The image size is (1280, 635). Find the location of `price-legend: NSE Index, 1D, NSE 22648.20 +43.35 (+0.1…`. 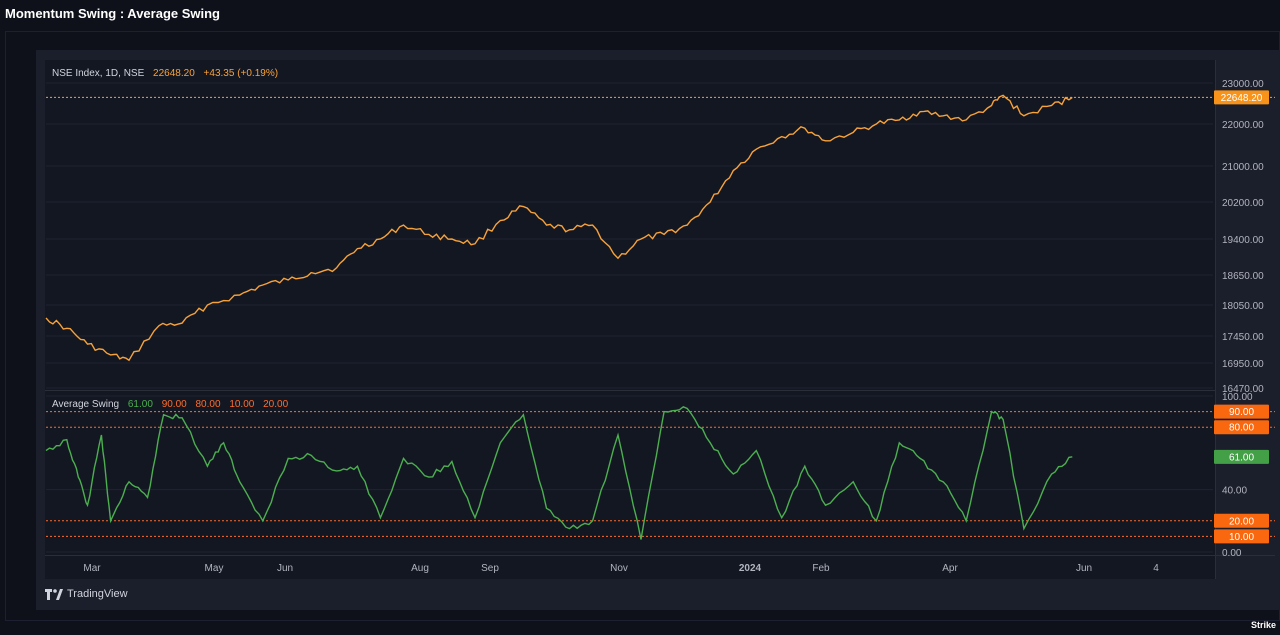

price-legend: NSE Index, 1D, NSE 22648.20 +43.35 (+0.1… is located at coordinates (165, 73).